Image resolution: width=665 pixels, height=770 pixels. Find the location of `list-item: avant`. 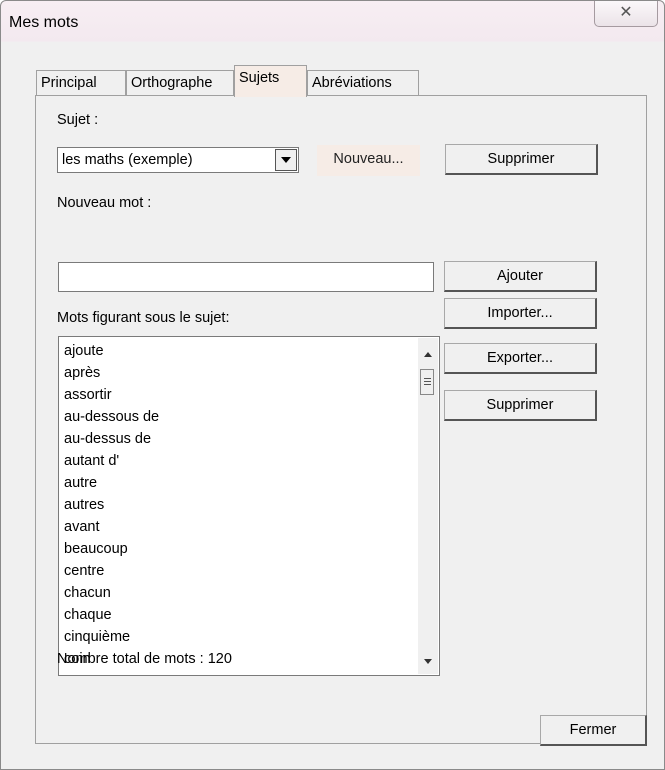

list-item: avant is located at coordinates (111, 527).